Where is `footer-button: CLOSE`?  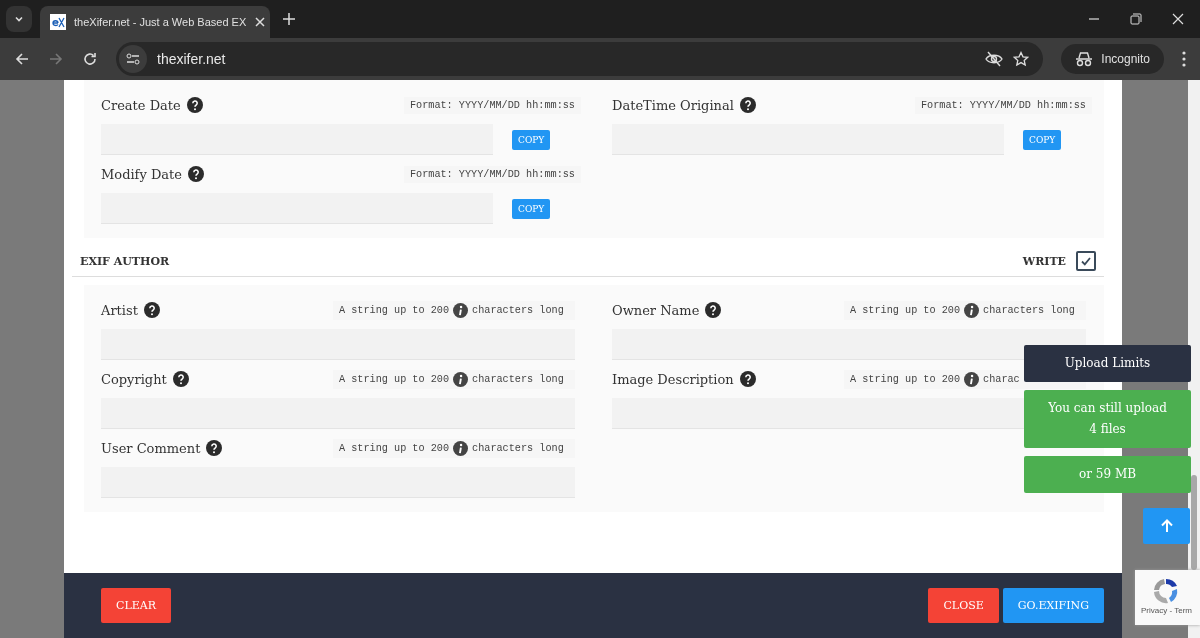 footer-button: CLOSE is located at coordinates (963, 605).